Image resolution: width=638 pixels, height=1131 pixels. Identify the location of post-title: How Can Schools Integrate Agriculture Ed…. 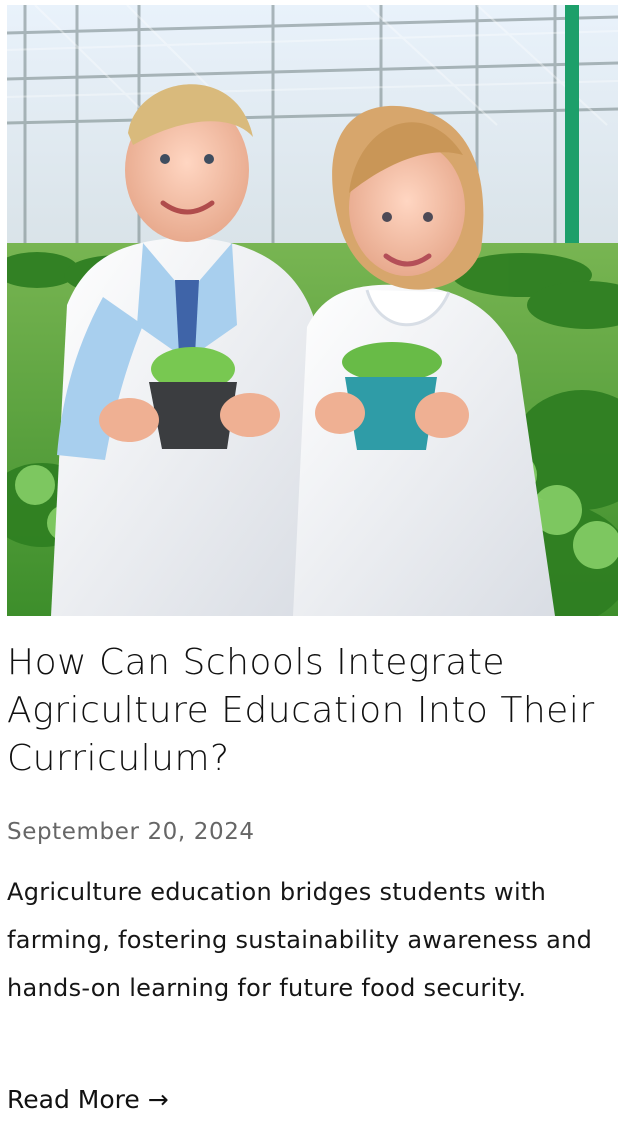
(307, 711).